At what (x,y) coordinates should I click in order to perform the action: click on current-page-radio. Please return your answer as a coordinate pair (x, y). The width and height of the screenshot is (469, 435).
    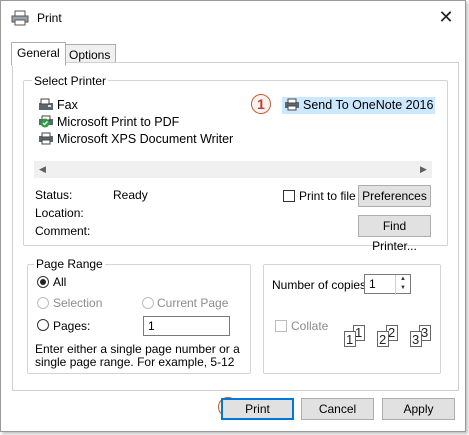
    Looking at the image, I should click on (148, 303).